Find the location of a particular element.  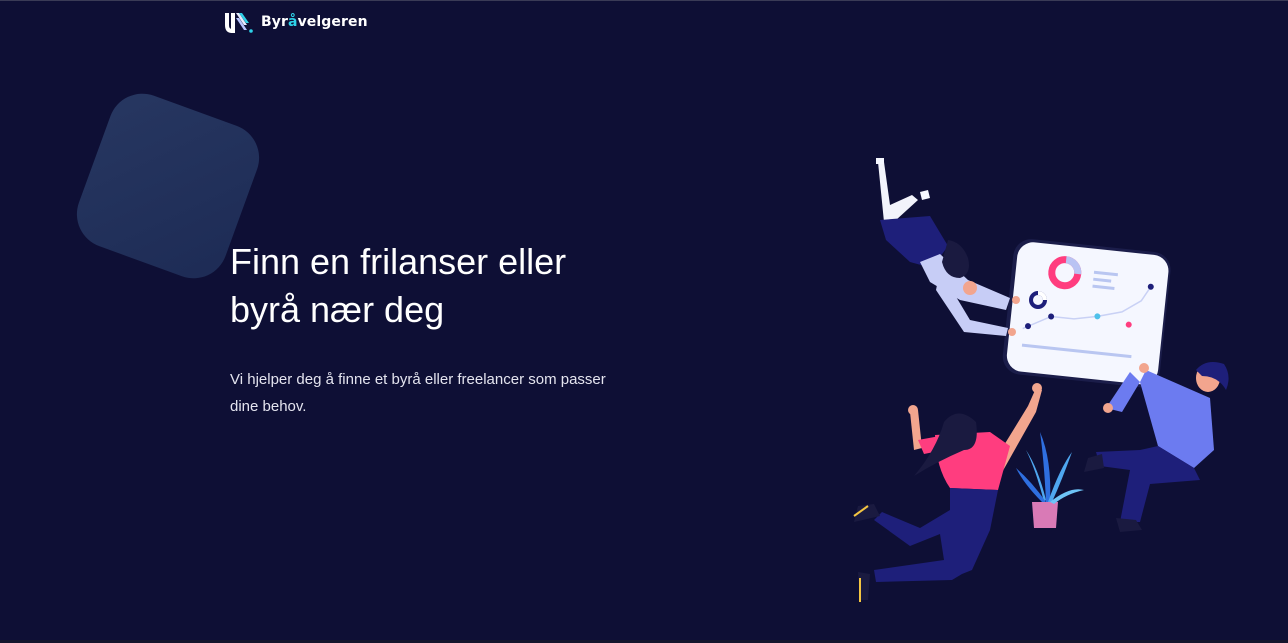

hero-title-line-1: Finn en frilanser eller is located at coordinates (398, 261).